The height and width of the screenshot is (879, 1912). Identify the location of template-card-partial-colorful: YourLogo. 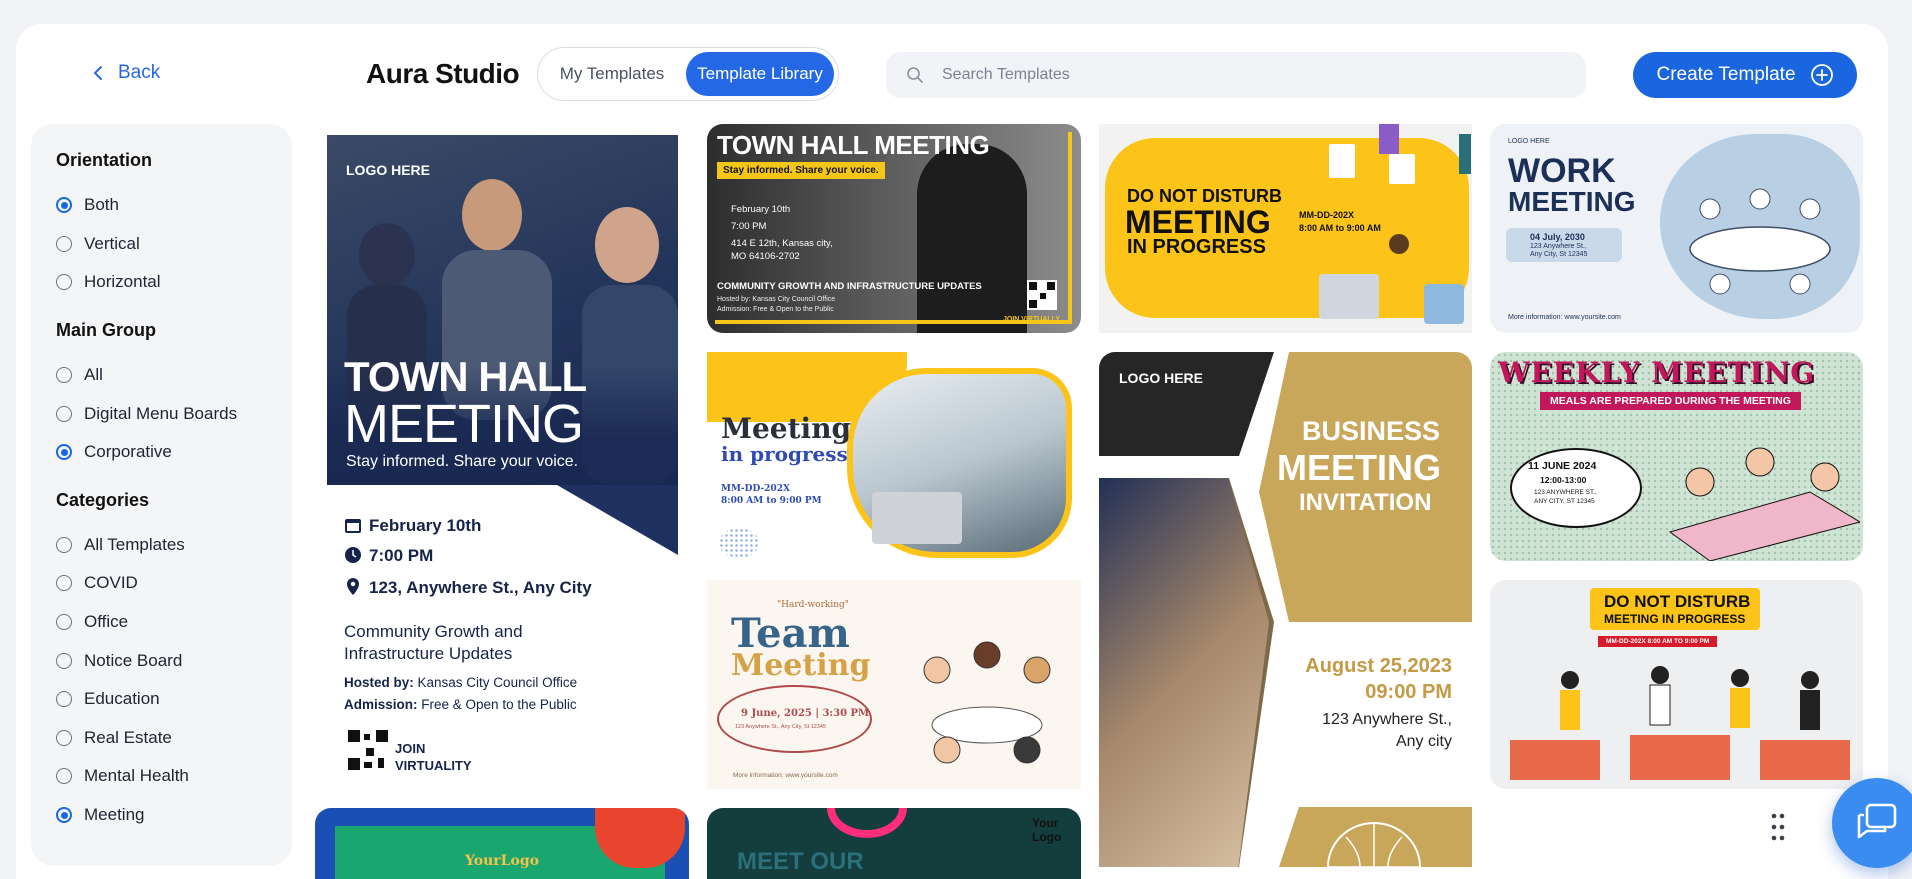
(502, 843).